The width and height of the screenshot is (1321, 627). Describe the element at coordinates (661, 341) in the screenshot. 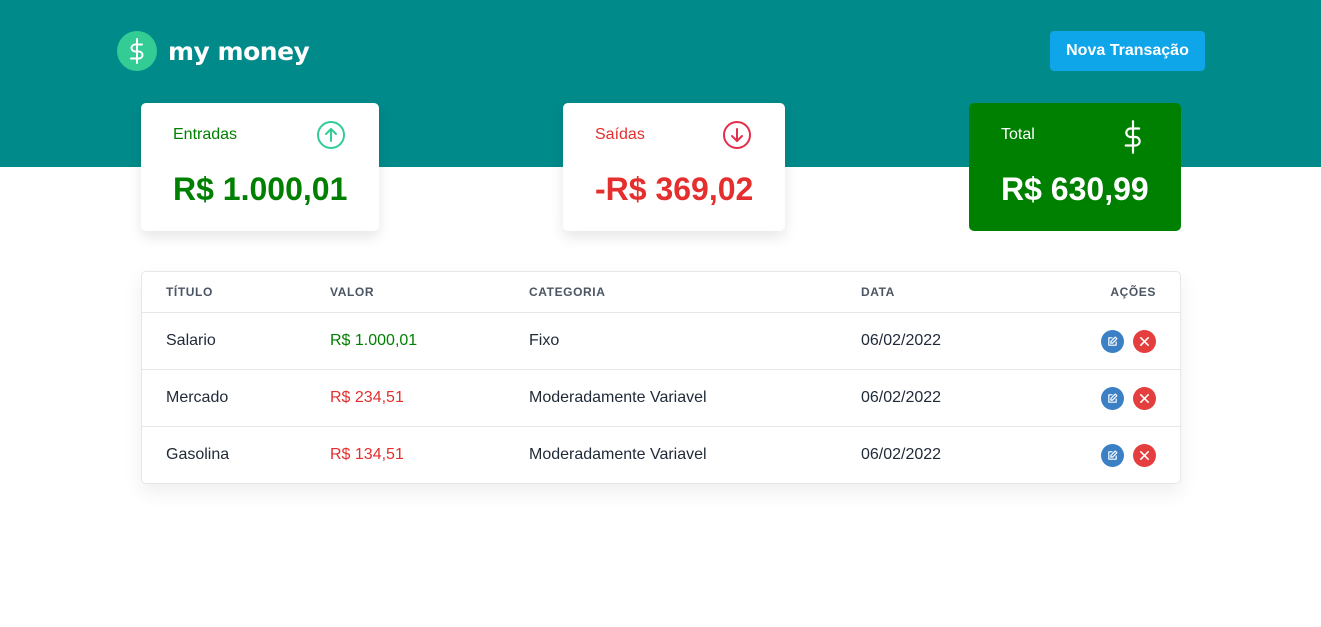

I see `table-row: Salario R$ 1.000,01 Fixo 06/02/2022` at that location.